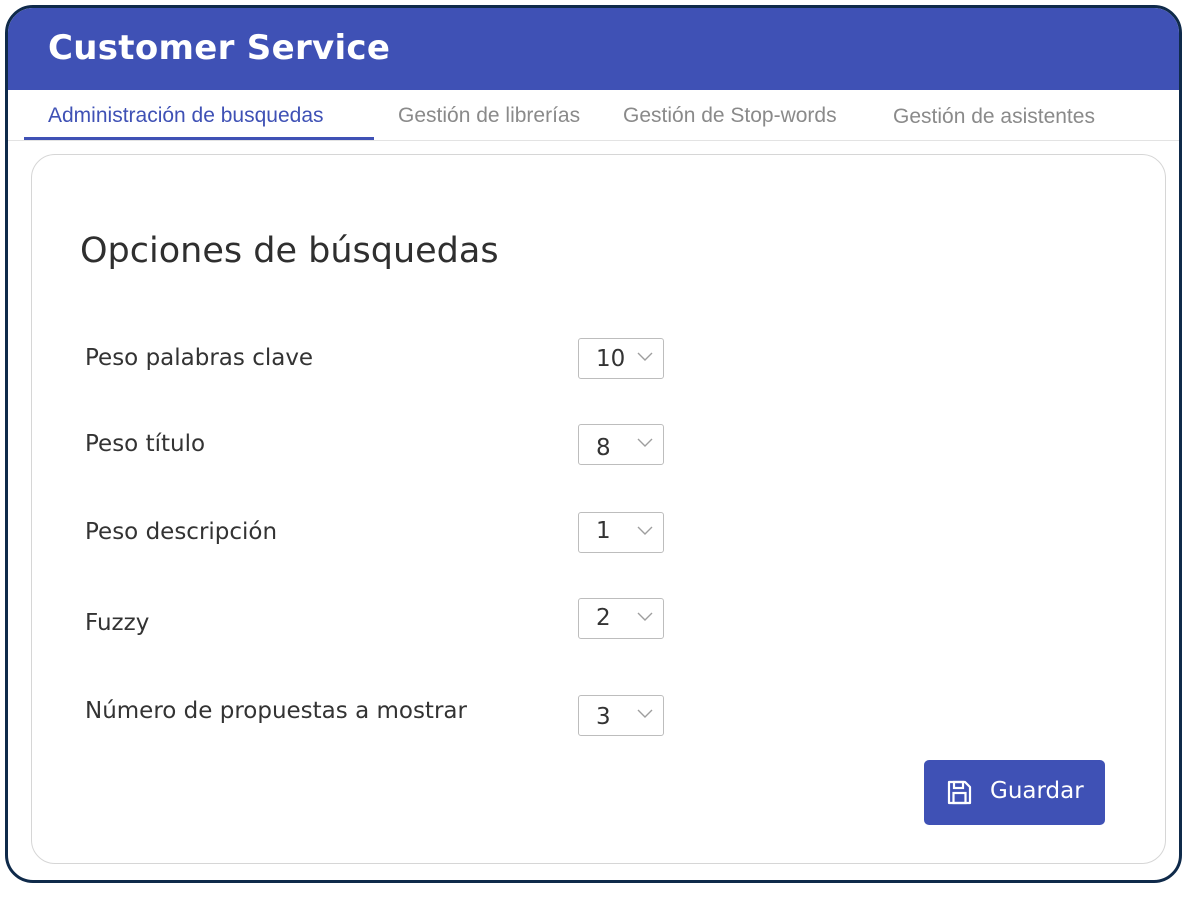  I want to click on save-button: Guardar, so click(1014, 792).